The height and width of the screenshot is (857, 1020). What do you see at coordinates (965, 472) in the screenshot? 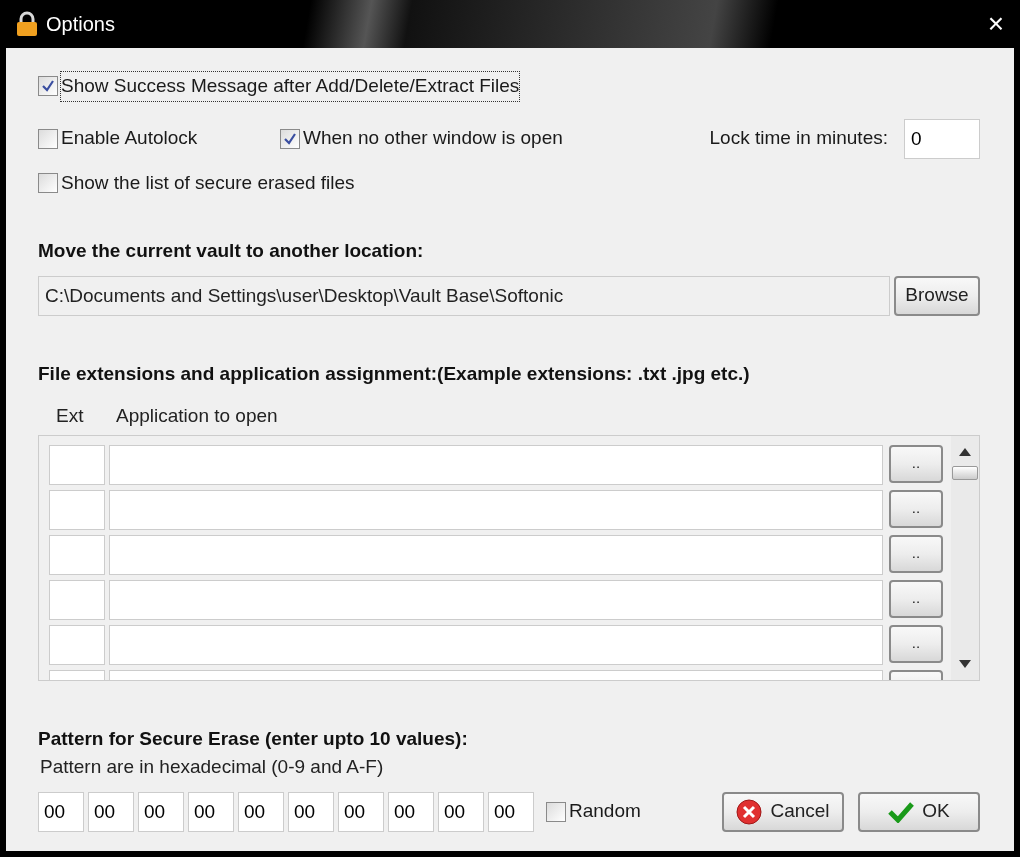
I see `scrollbar-thumb` at bounding box center [965, 472].